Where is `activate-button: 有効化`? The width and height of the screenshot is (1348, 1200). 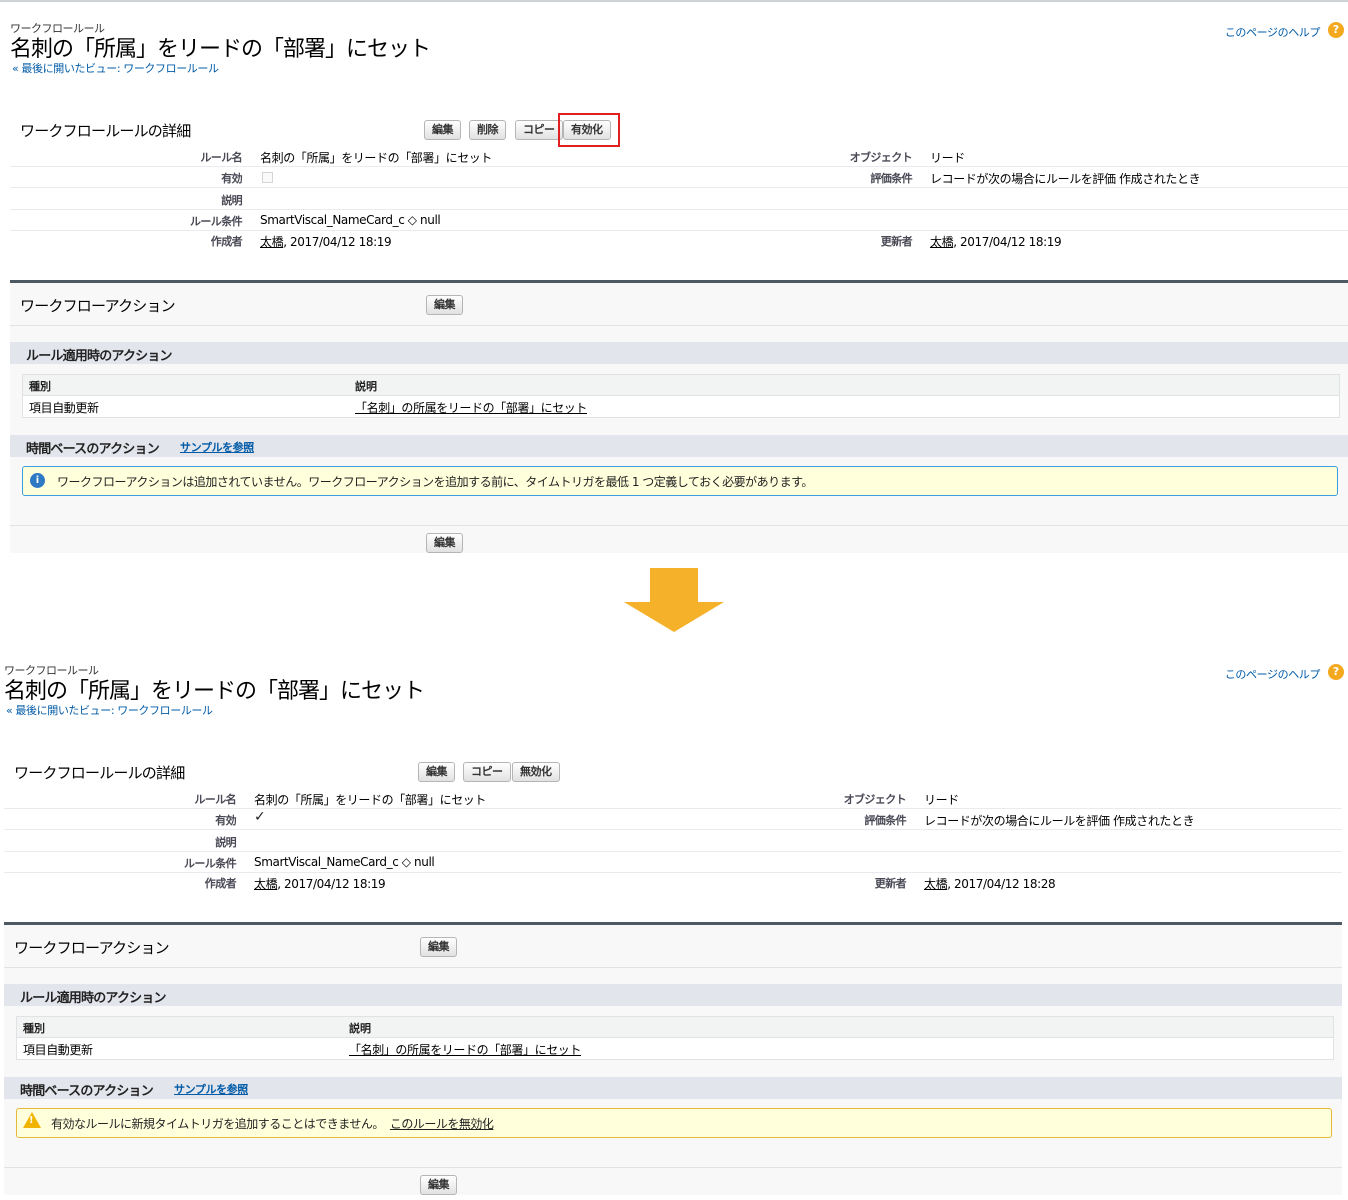
activate-button: 有効化 is located at coordinates (587, 130).